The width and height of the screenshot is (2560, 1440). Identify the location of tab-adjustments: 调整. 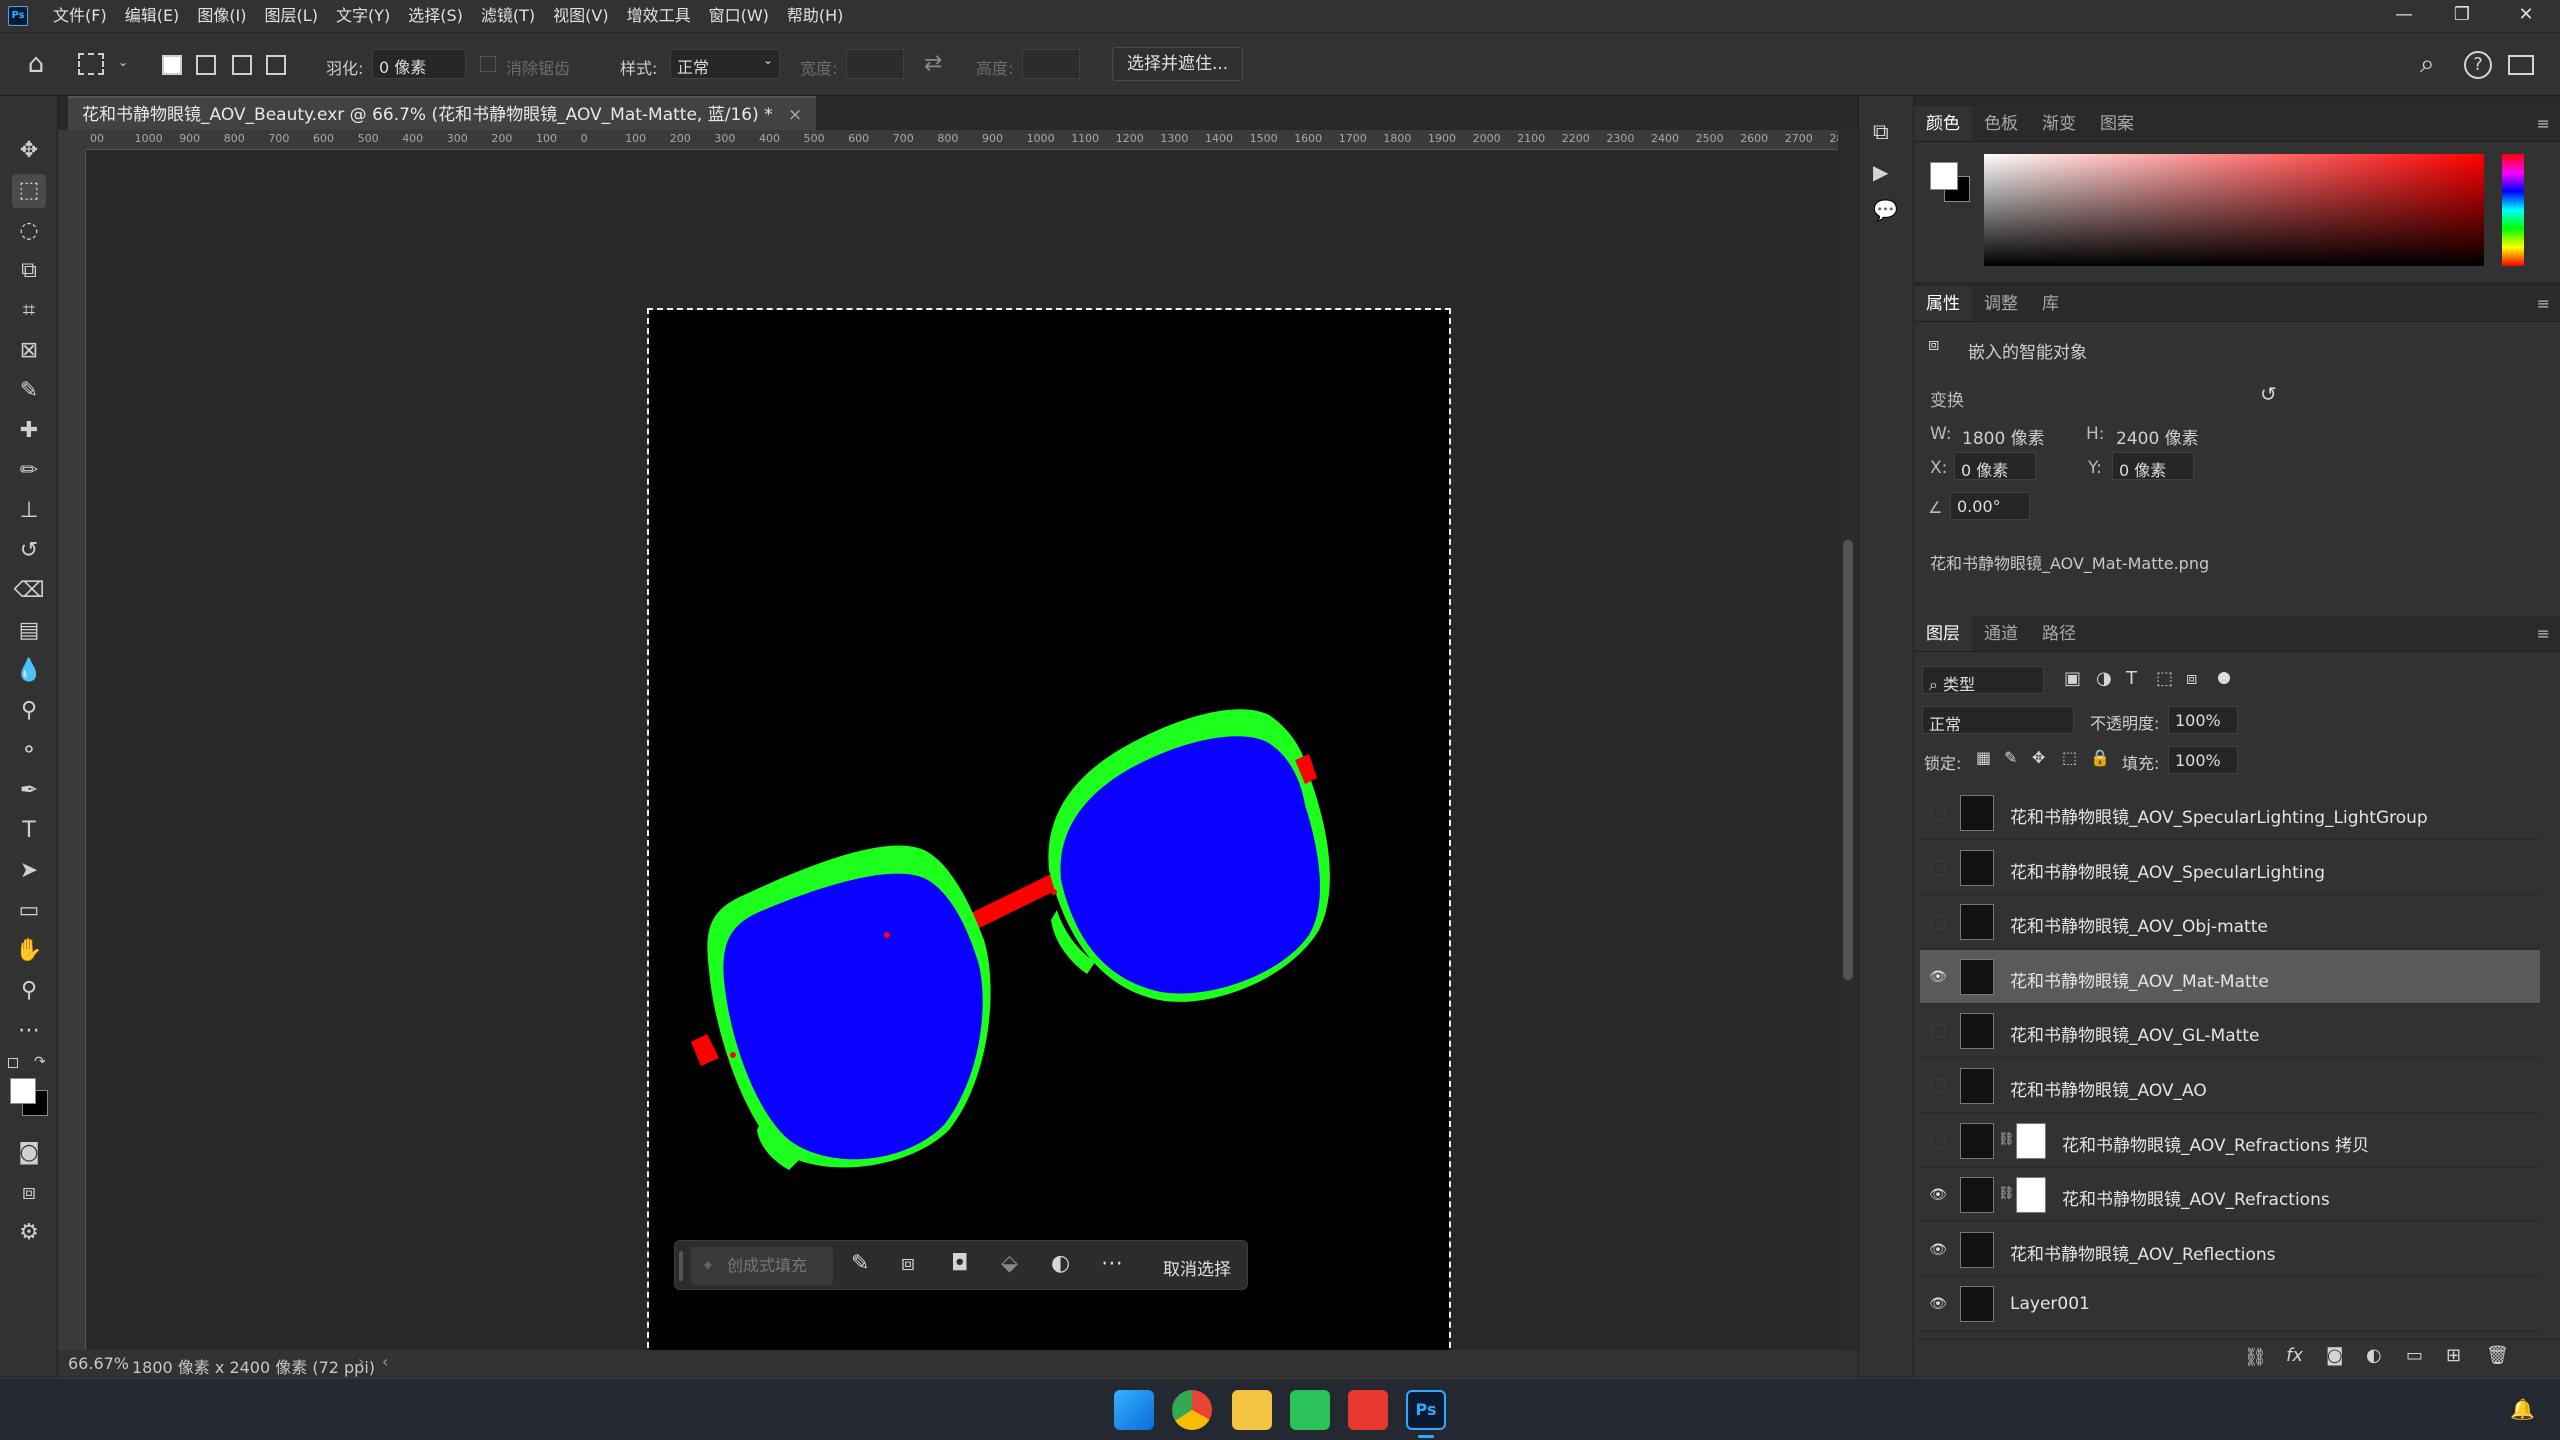
(2001, 303).